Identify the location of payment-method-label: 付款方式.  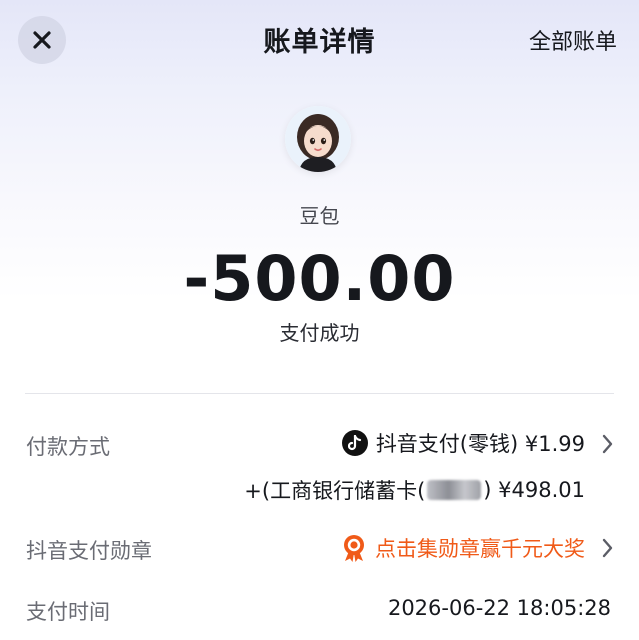
(68, 447).